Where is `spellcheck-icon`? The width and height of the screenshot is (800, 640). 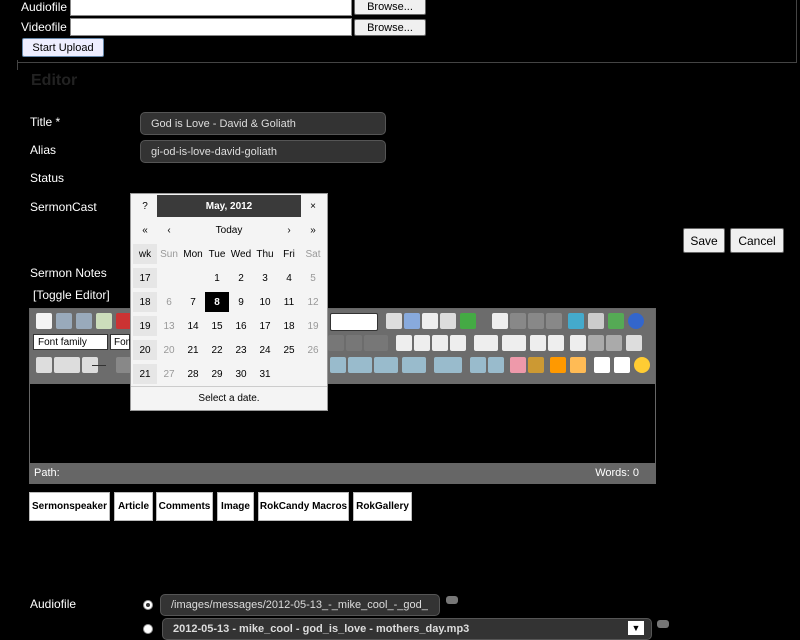 spellcheck-icon is located at coordinates (468, 321).